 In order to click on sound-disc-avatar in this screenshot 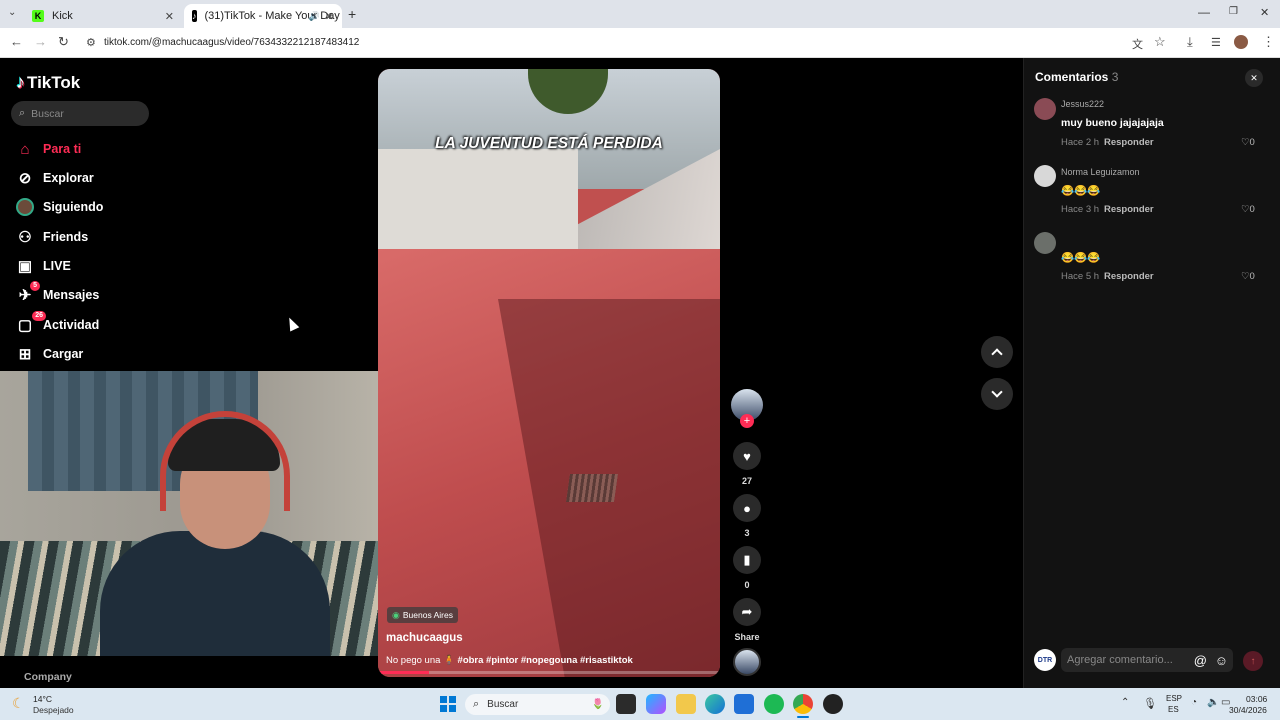, I will do `click(747, 662)`.